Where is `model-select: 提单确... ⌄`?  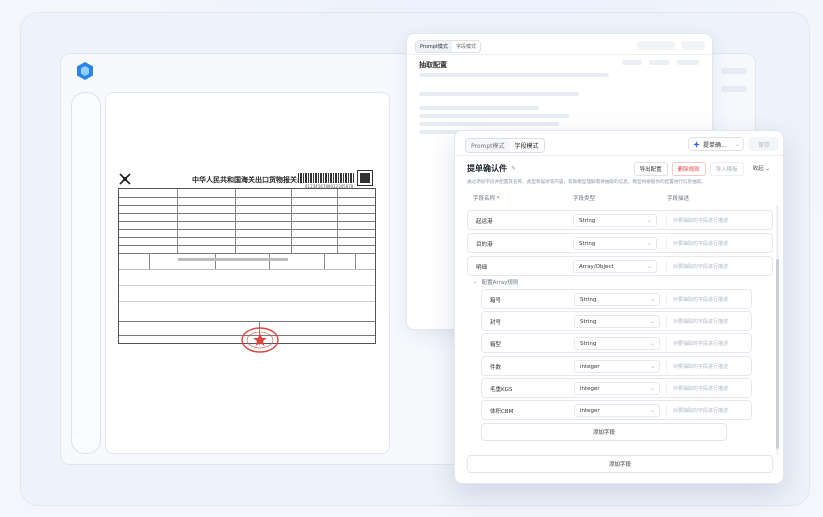
model-select: 提单确... ⌄ is located at coordinates (716, 144).